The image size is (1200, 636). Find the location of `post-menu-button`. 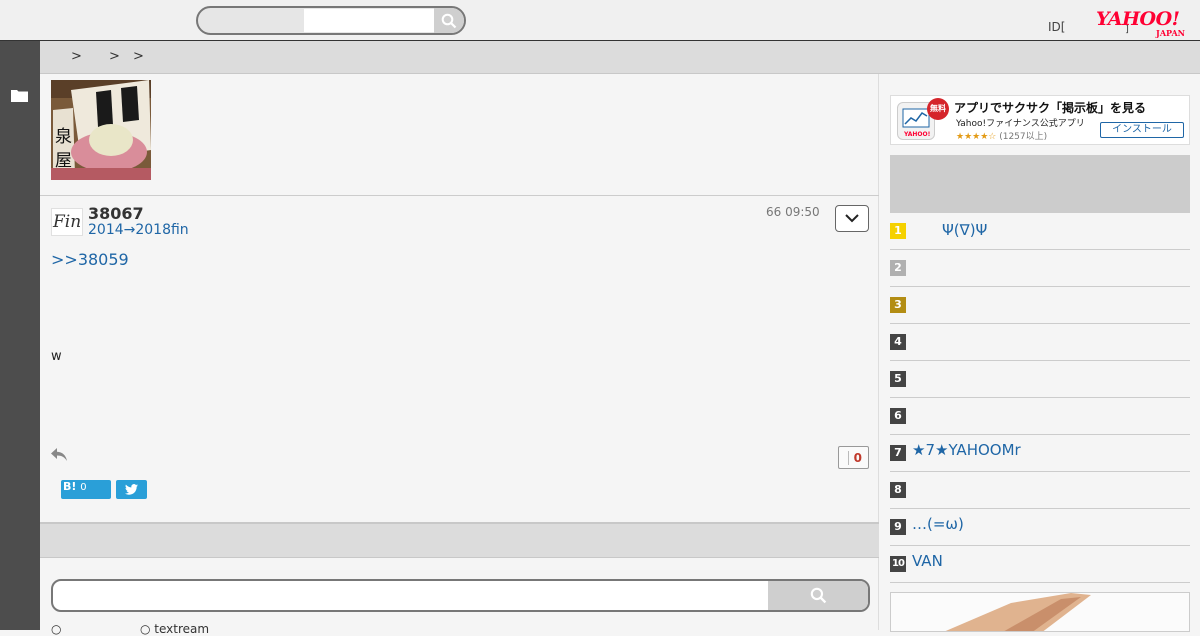

post-menu-button is located at coordinates (852, 218).